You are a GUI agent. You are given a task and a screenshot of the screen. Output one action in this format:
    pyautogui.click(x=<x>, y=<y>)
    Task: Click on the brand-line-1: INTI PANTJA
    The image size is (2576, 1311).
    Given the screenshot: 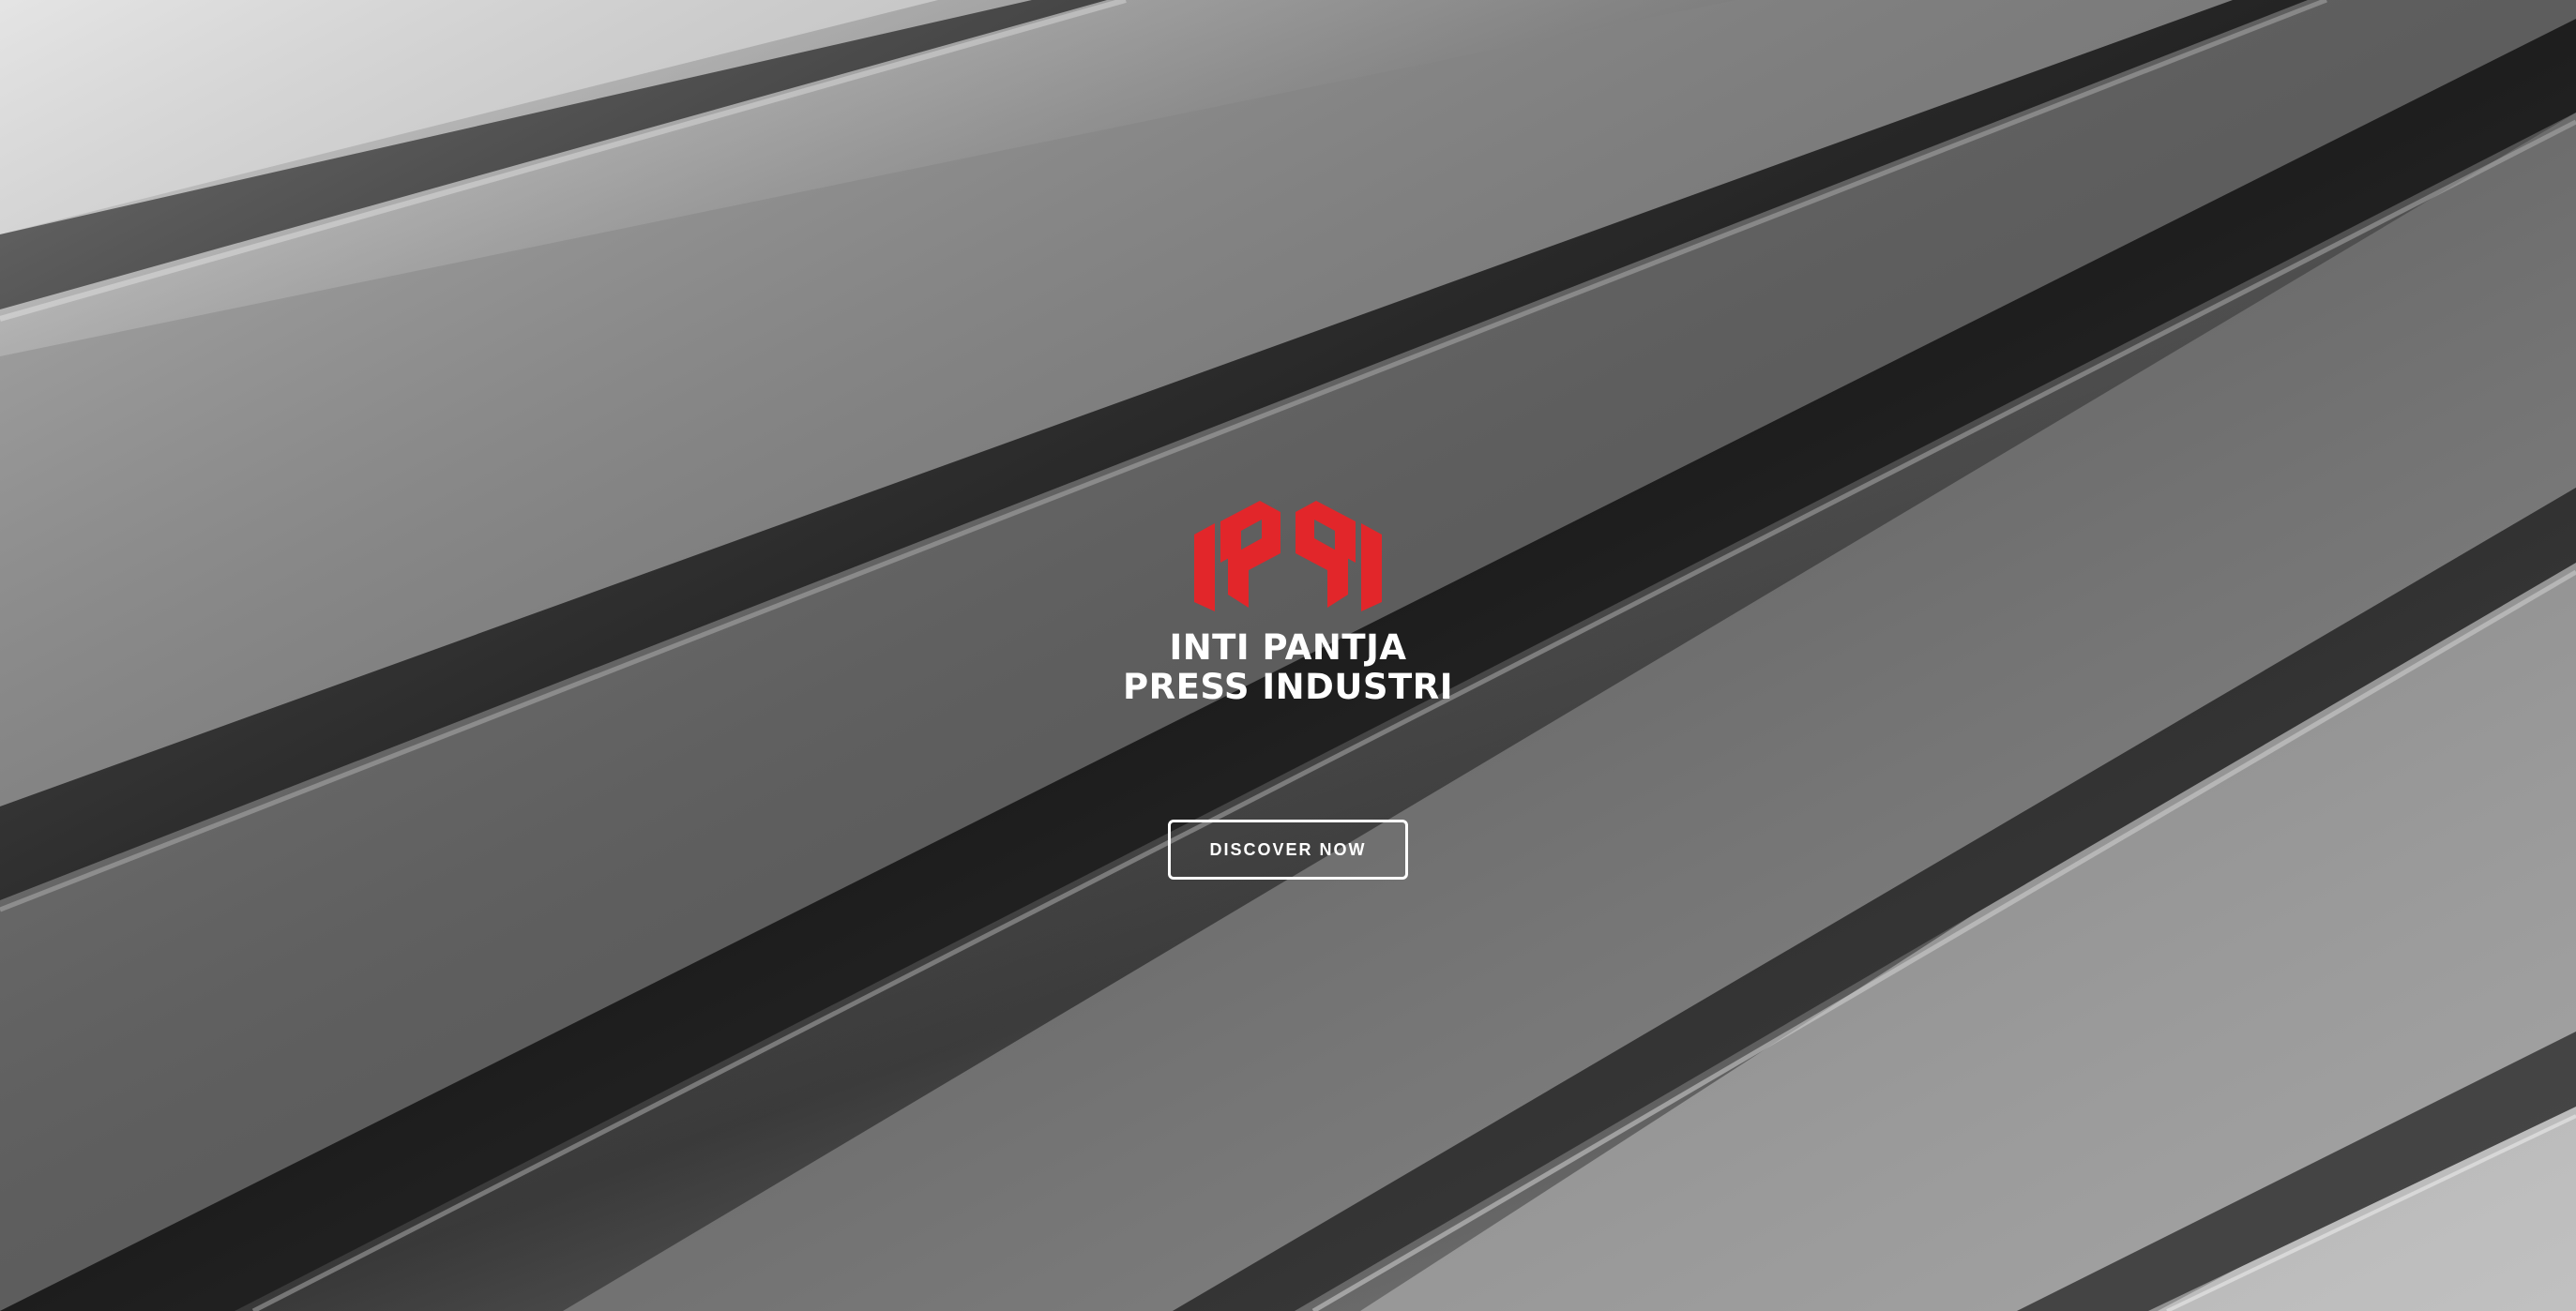 What is the action you would take?
    pyautogui.click(x=1288, y=647)
    